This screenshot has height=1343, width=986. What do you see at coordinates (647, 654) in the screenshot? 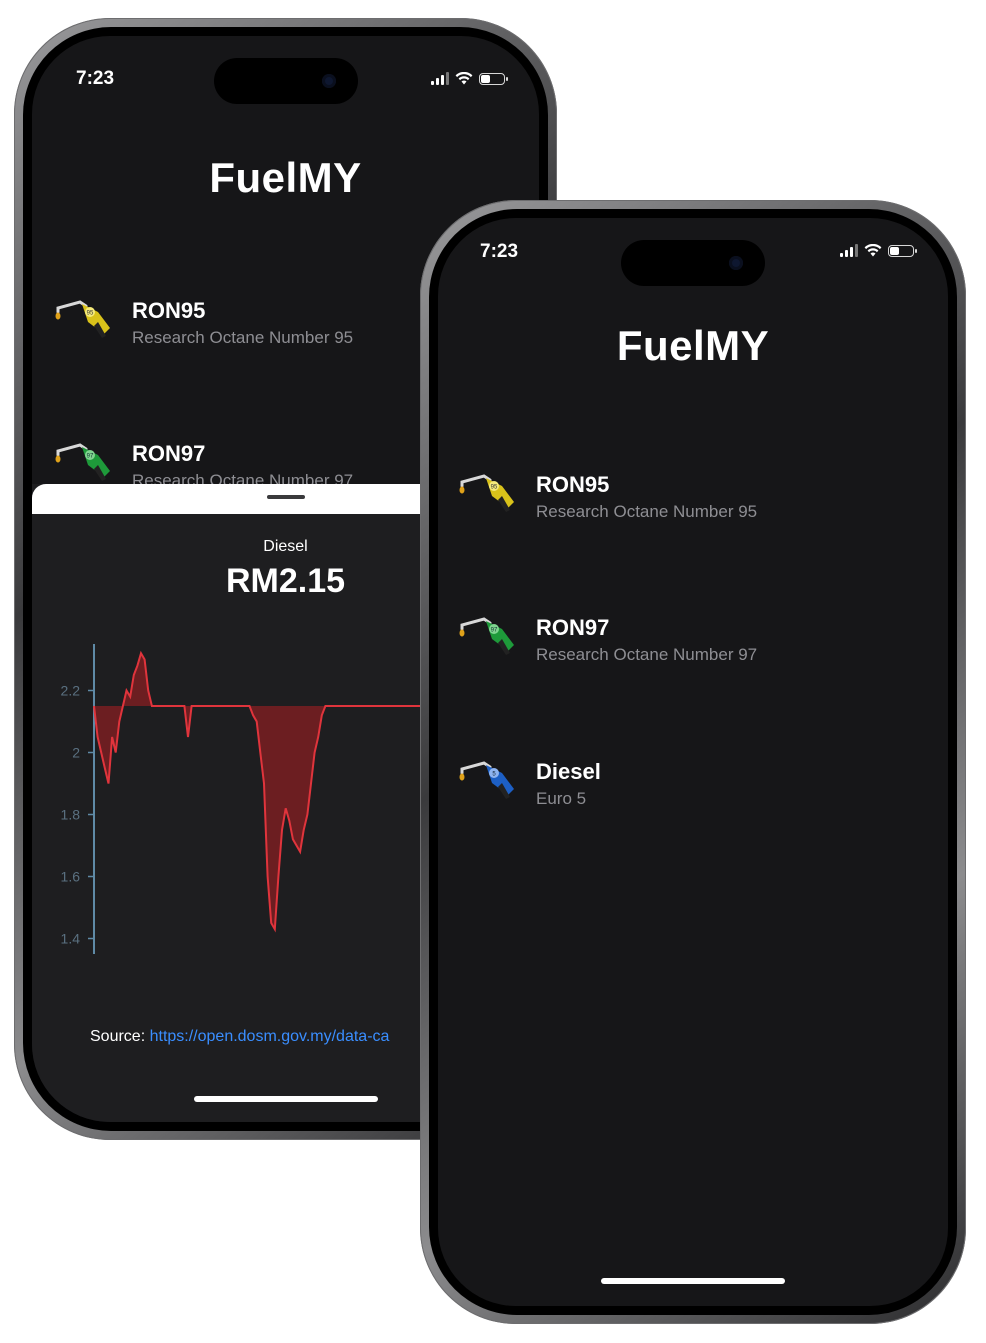
I see `fuel-description: Research Octane Number 97` at bounding box center [647, 654].